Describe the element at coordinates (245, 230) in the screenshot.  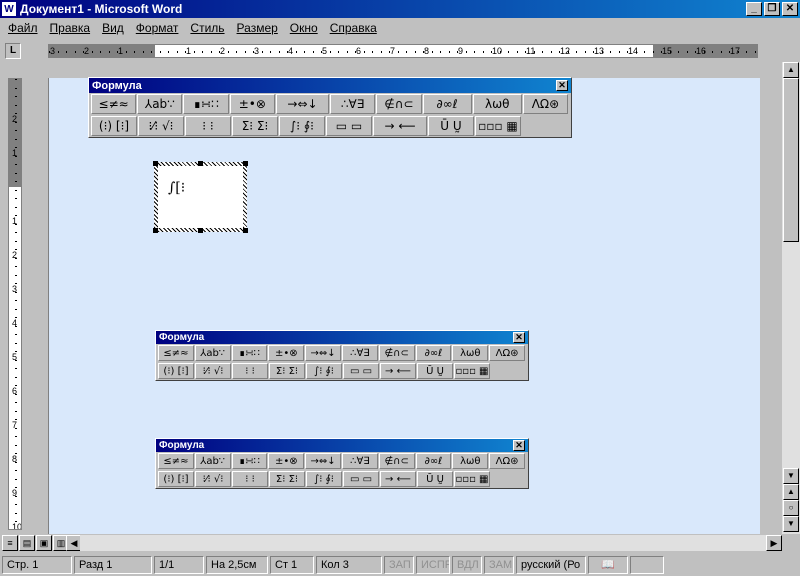
I see `resize-handle-br` at that location.